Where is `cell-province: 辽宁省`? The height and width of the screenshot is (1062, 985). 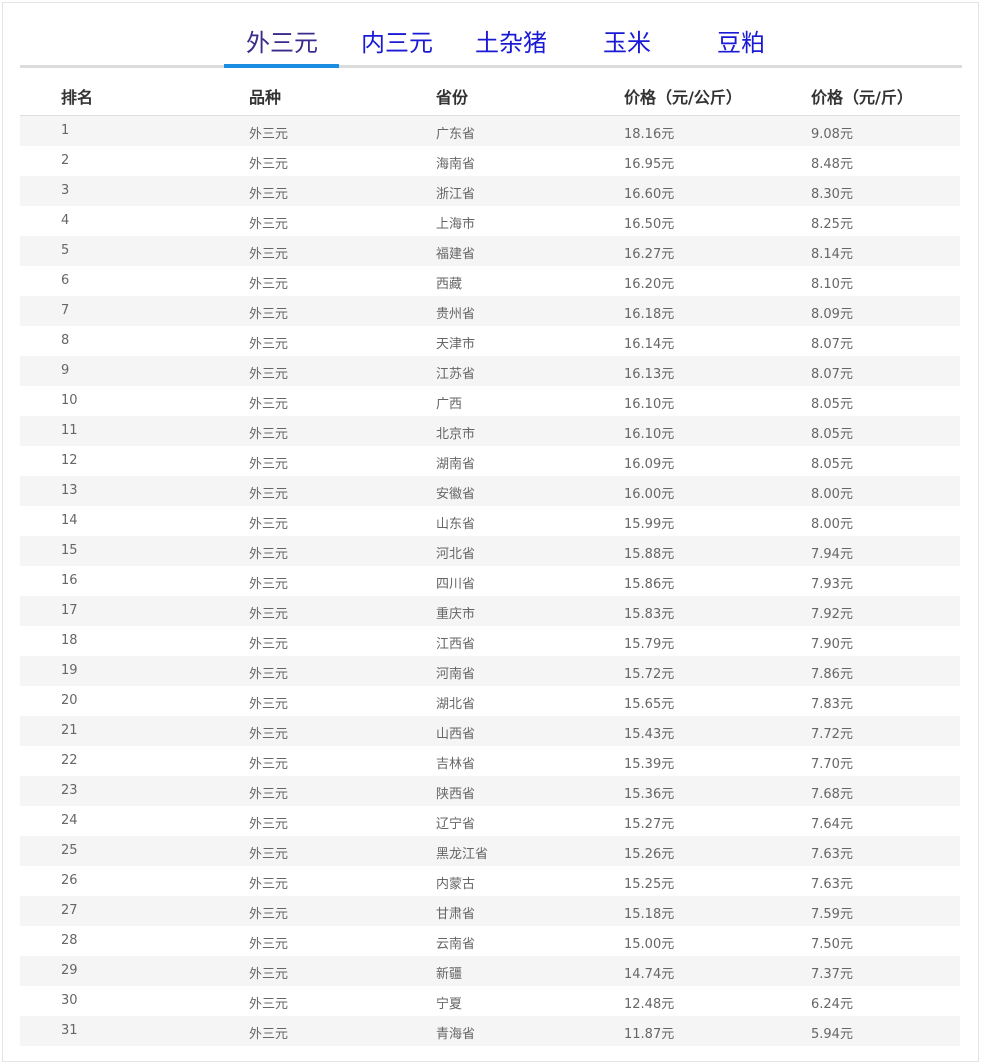 cell-province: 辽宁省 is located at coordinates (456, 824).